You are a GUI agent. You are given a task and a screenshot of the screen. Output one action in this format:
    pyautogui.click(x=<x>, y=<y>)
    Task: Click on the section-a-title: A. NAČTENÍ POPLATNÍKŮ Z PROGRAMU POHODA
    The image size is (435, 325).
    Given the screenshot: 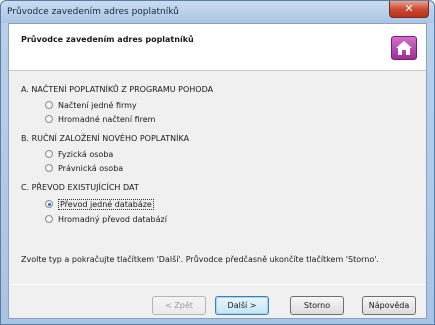 What is the action you would take?
    pyautogui.click(x=117, y=89)
    